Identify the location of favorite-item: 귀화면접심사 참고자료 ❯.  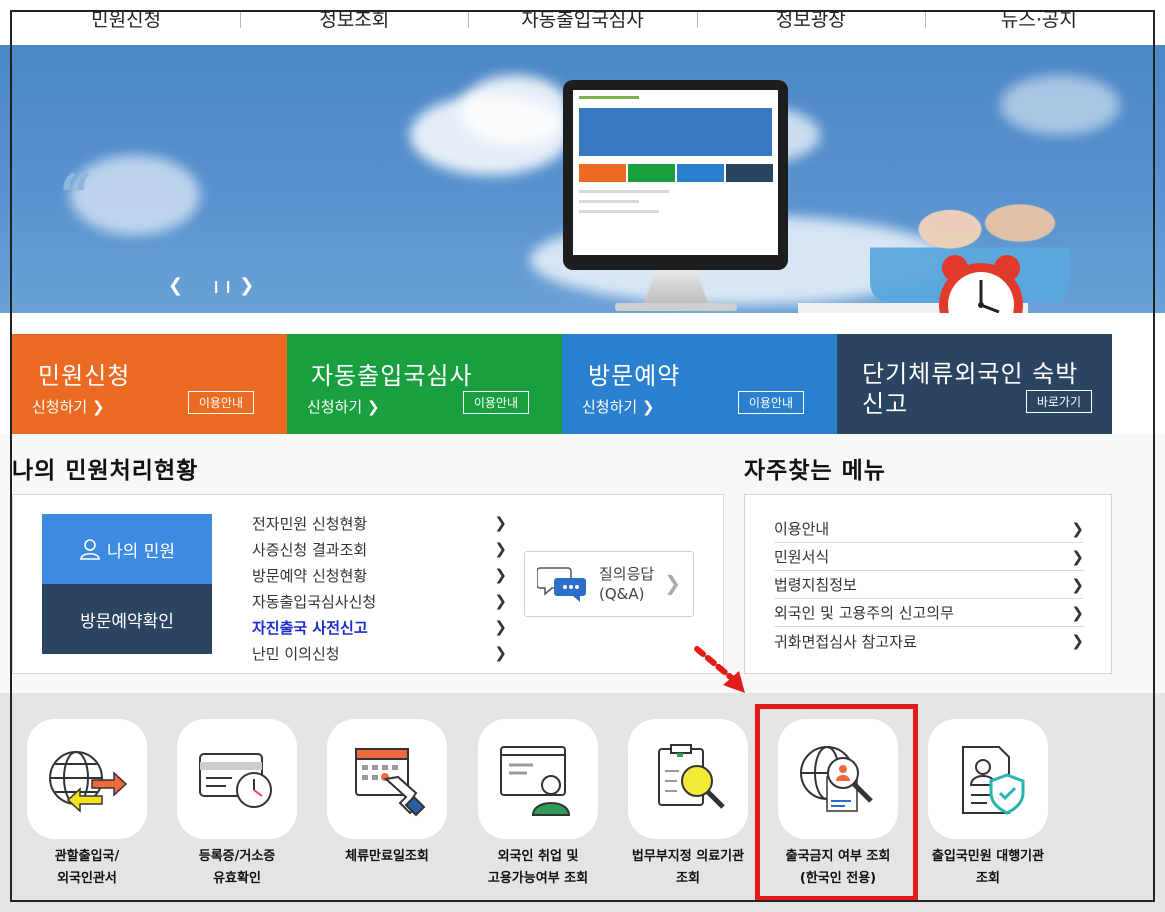
(929, 641).